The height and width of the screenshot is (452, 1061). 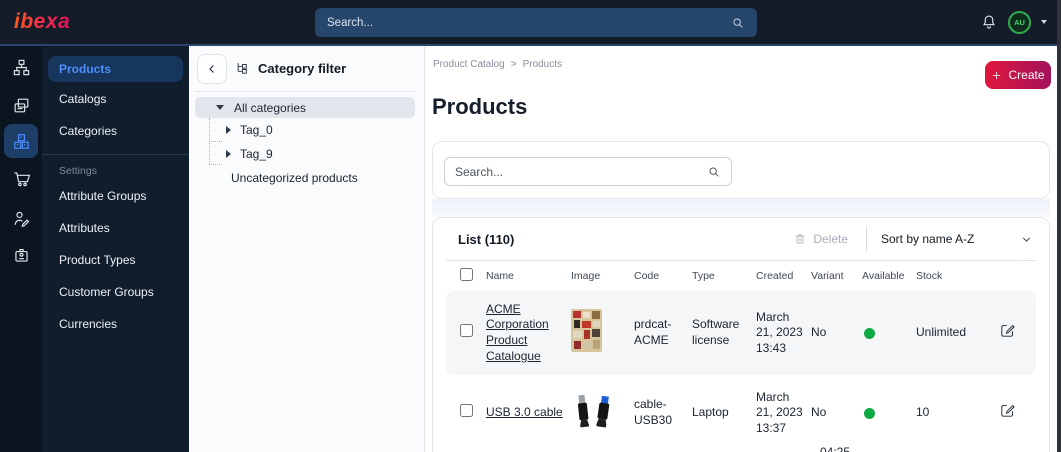 I want to click on sort-dropdown: Sort by name A-Z, so click(x=957, y=239).